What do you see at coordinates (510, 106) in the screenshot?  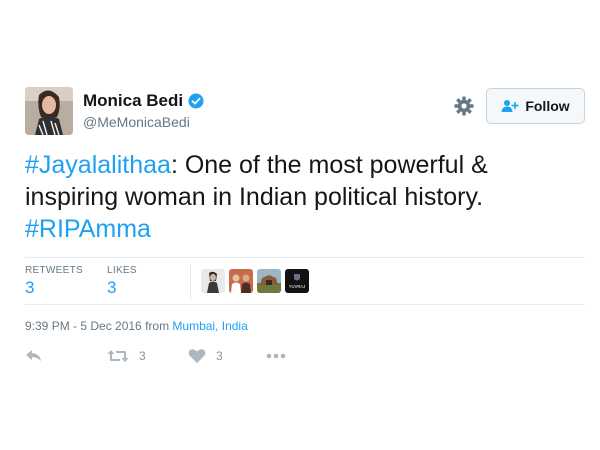 I see `person-add-icon` at bounding box center [510, 106].